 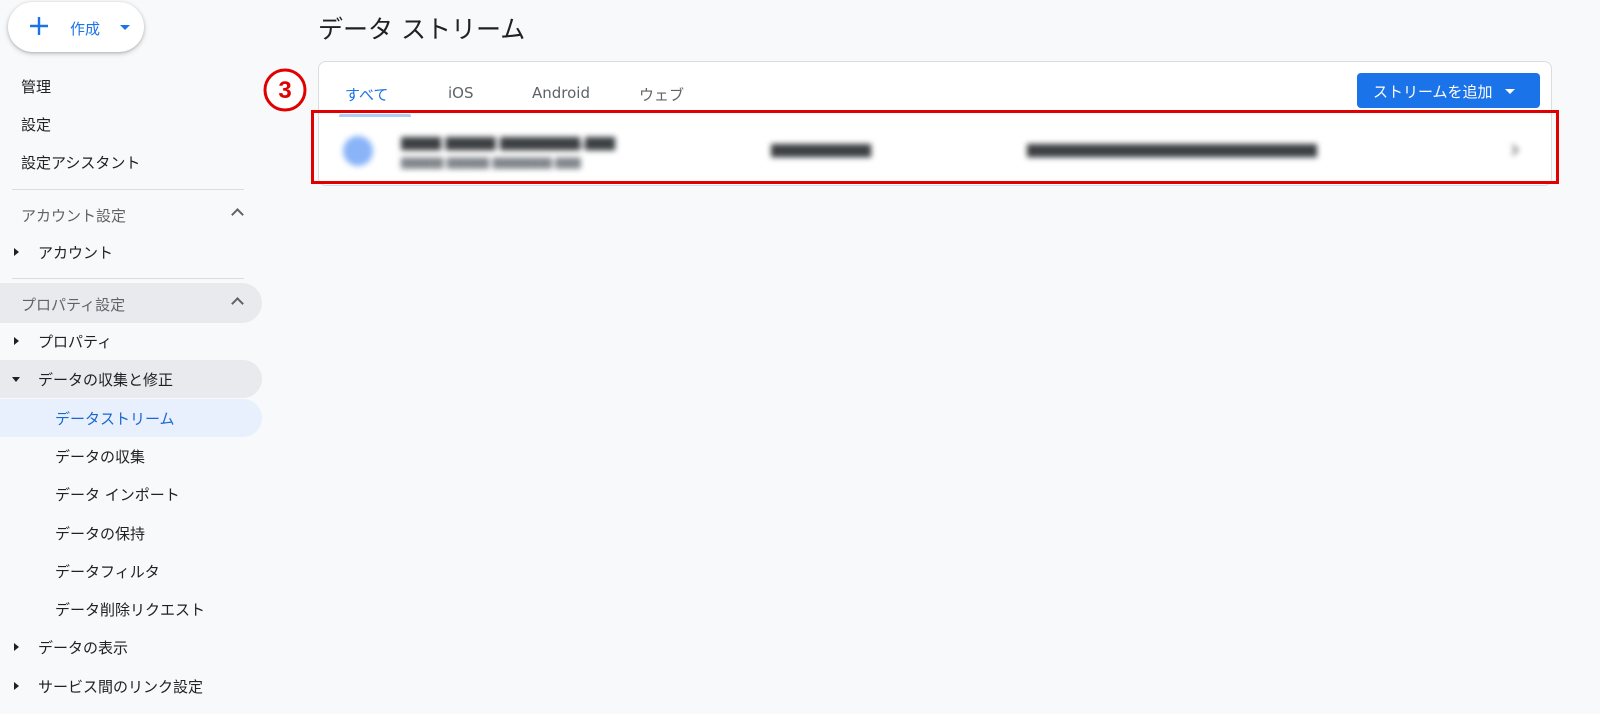 What do you see at coordinates (100, 456) in the screenshot?
I see `sidebar-item-label: データの収集` at bounding box center [100, 456].